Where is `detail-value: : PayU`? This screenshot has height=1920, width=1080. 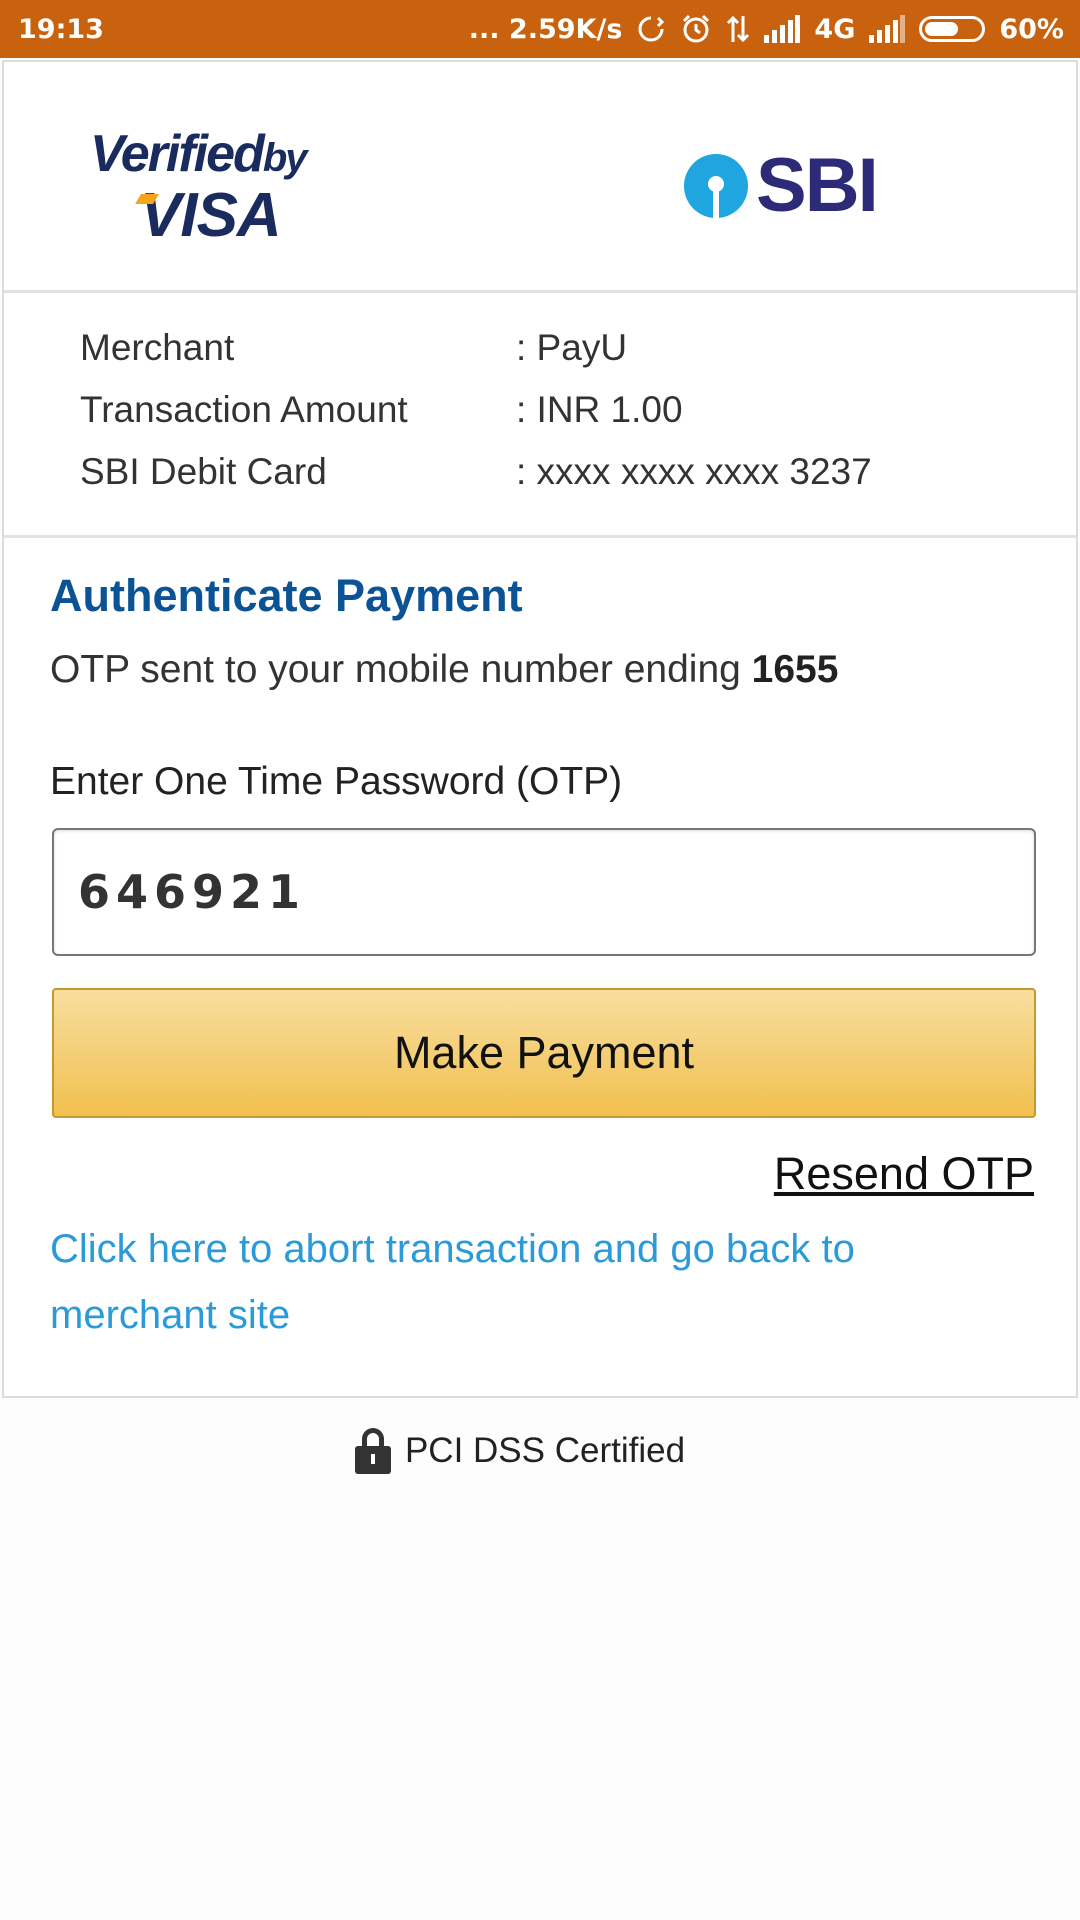 detail-value: : PayU is located at coordinates (572, 347).